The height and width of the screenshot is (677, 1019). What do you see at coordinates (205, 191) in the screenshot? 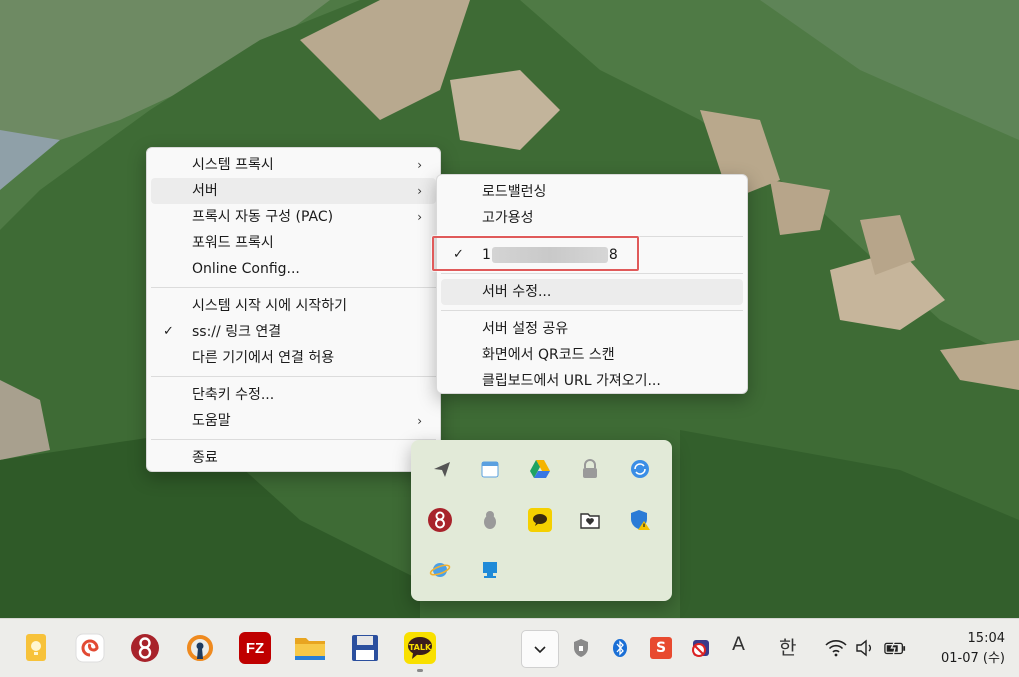
I see `menu-item-label: 서버` at bounding box center [205, 191].